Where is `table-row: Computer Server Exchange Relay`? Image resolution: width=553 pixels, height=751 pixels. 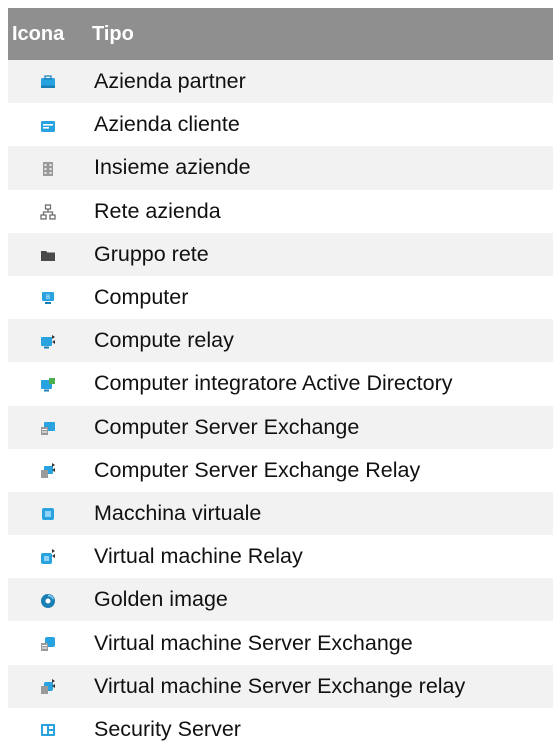
table-row: Computer Server Exchange Relay is located at coordinates (280, 470).